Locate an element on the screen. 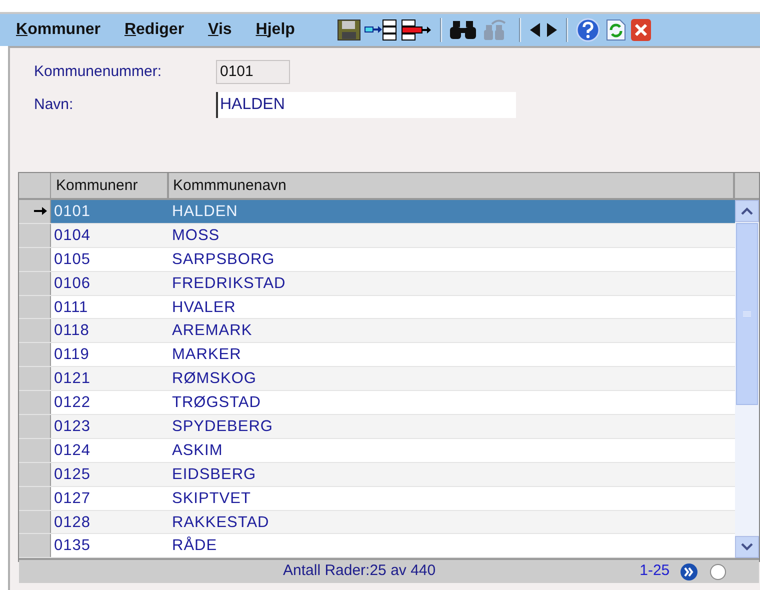 The width and height of the screenshot is (760, 590). table-cell-text: FREDRIKSTAD is located at coordinates (229, 284).